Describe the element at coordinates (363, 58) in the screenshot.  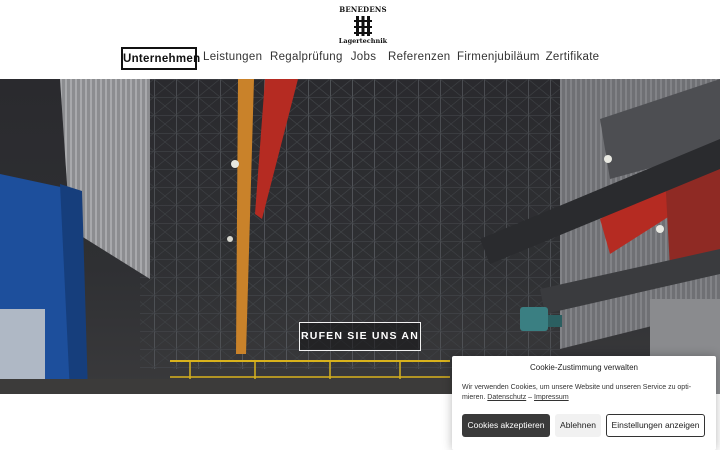
I see `nav-item-jobs: Jobs` at that location.